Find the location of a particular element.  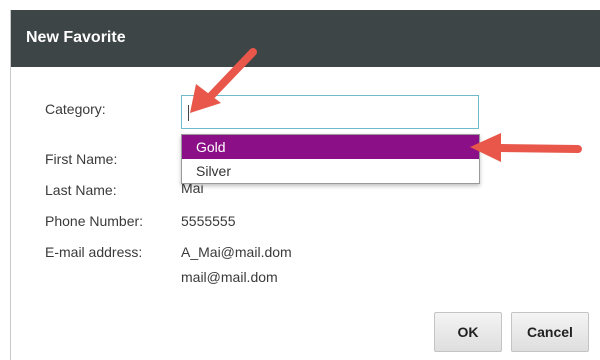

email-value-2: mail@mail.dom is located at coordinates (229, 277).